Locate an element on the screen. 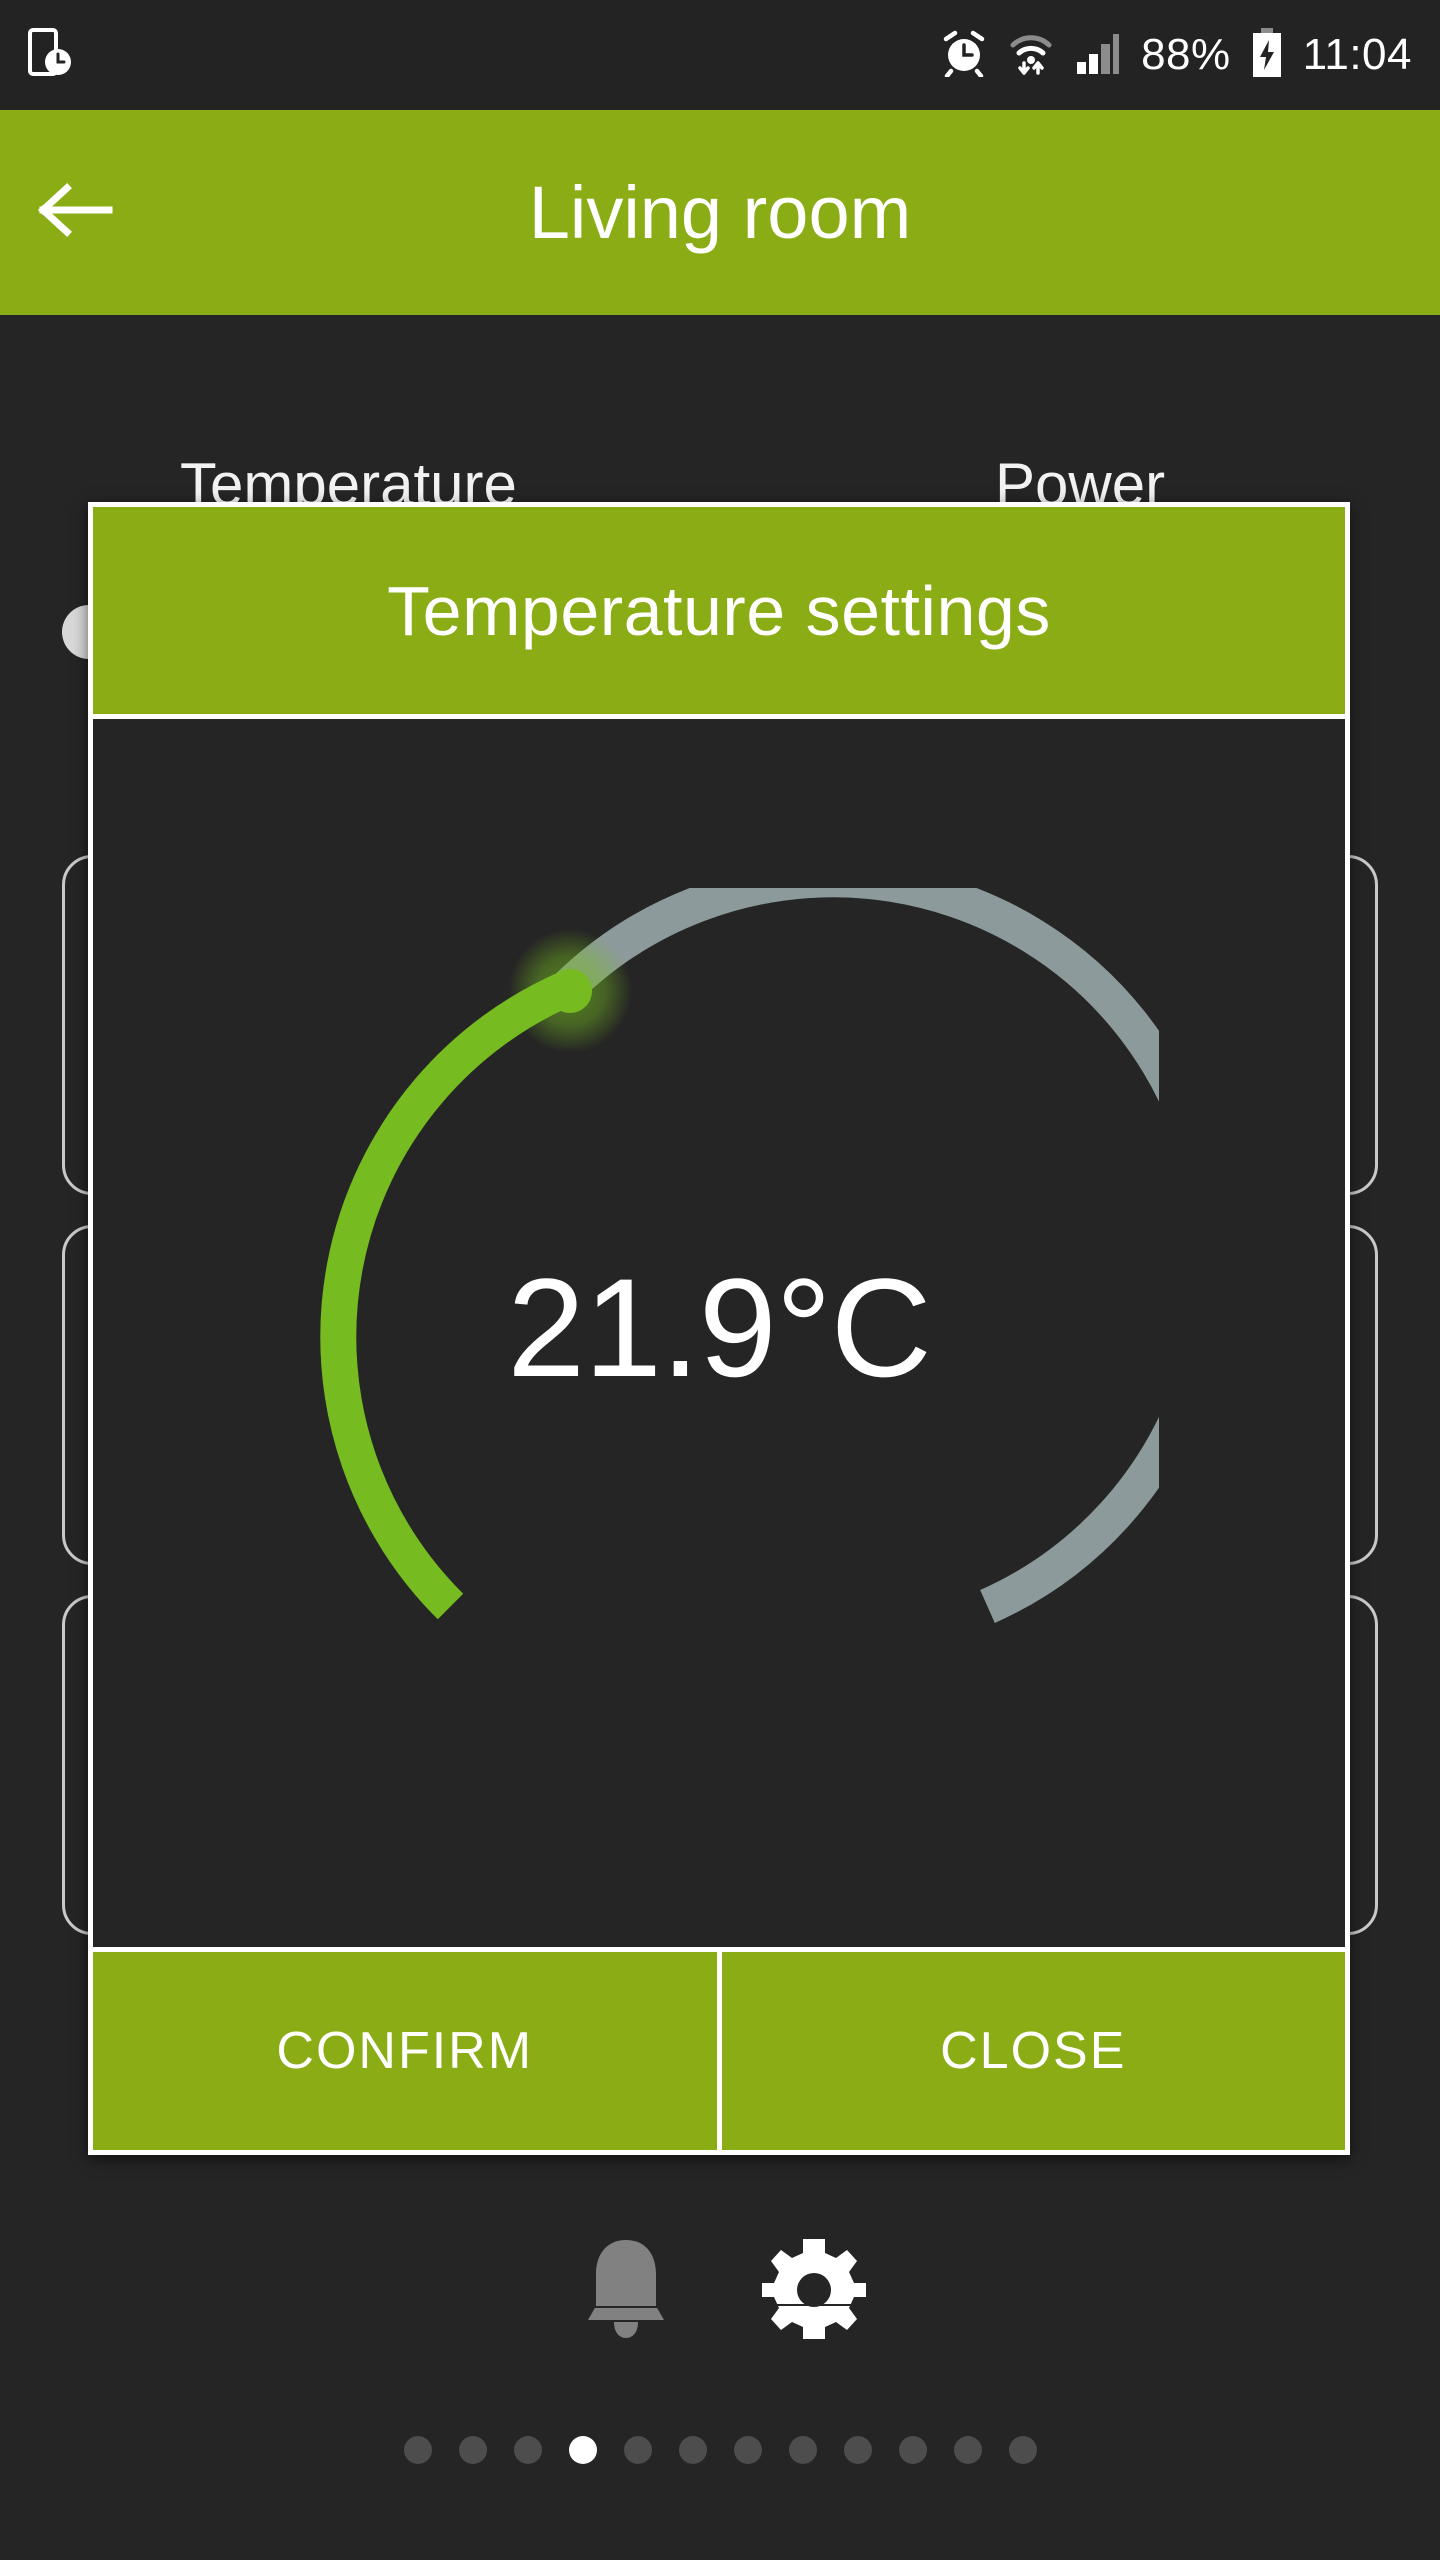 This screenshot has height=2560, width=1440. confirm-button: CONFIRM is located at coordinates (405, 2051).